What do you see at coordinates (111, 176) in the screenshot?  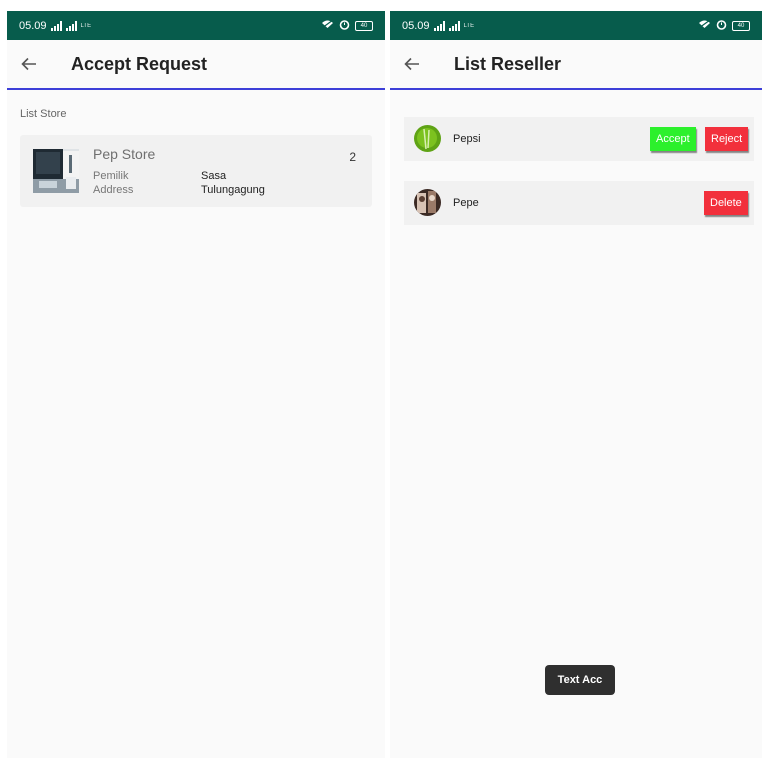 I see `owner-label: Pemilik` at bounding box center [111, 176].